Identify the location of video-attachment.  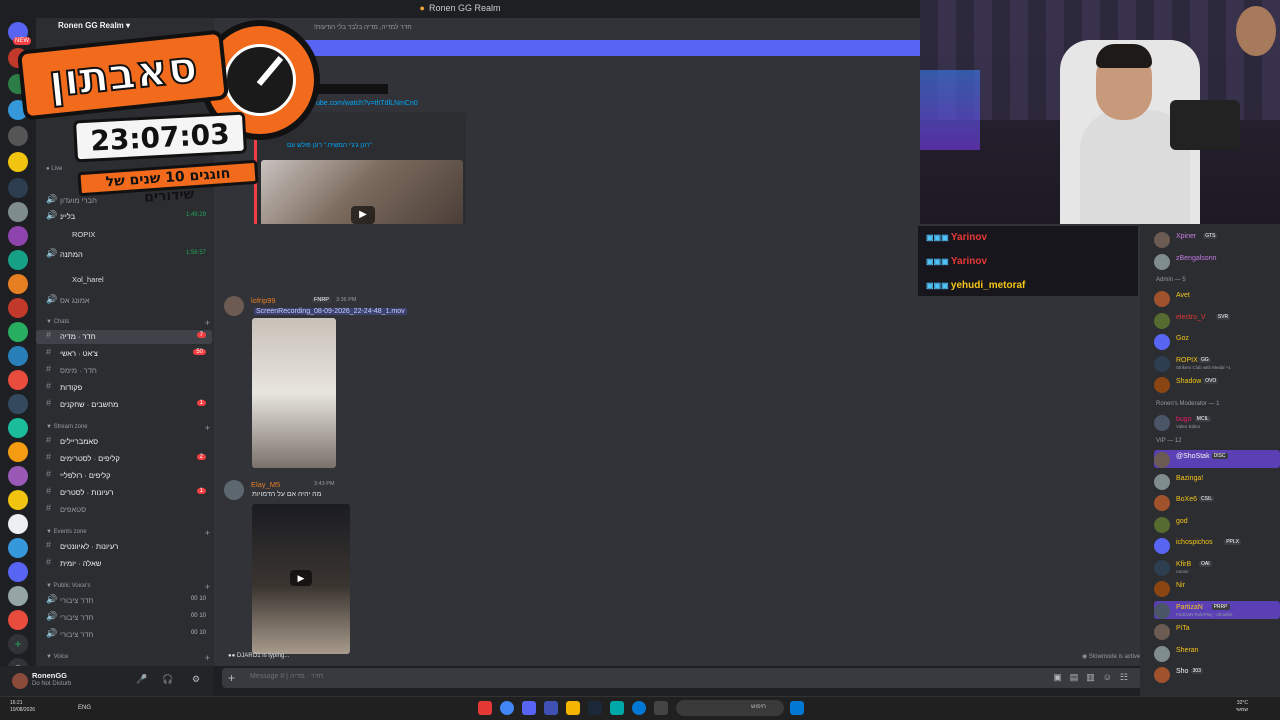
(294, 393).